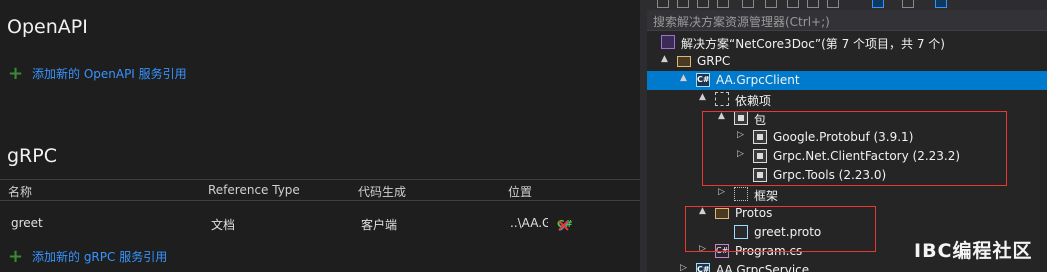 The height and width of the screenshot is (272, 1047). What do you see at coordinates (763, 267) in the screenshot?
I see `tree-node-label: AA.GrpcService` at bounding box center [763, 267].